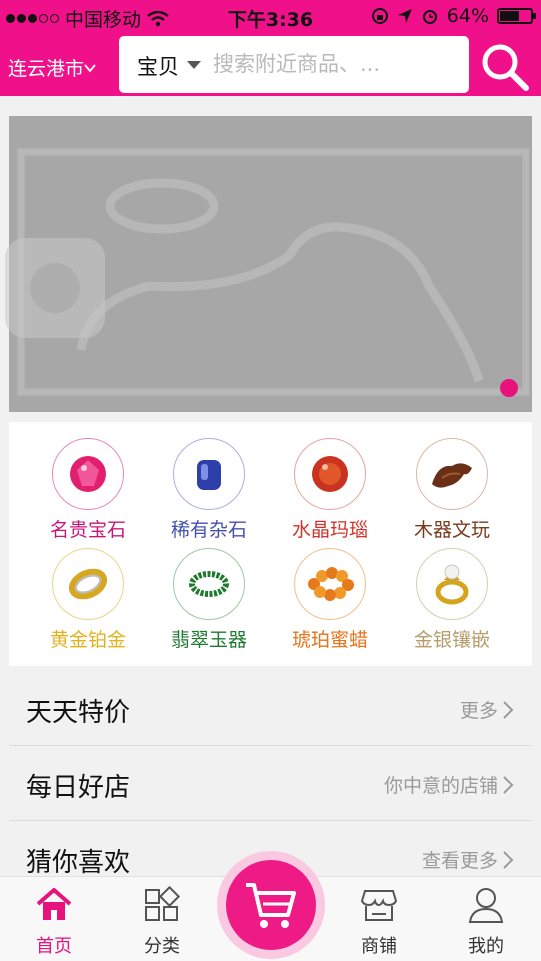 Image resolution: width=541 pixels, height=961 pixels. I want to click on search-box: 宝贝, so click(294, 64).